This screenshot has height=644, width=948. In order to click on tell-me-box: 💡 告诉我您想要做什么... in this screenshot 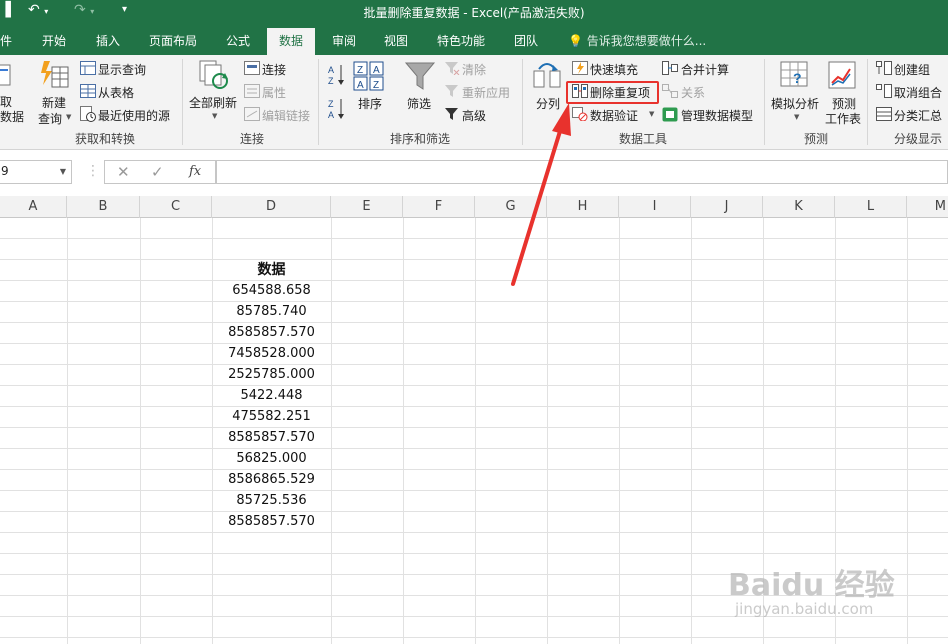, I will do `click(637, 40)`.